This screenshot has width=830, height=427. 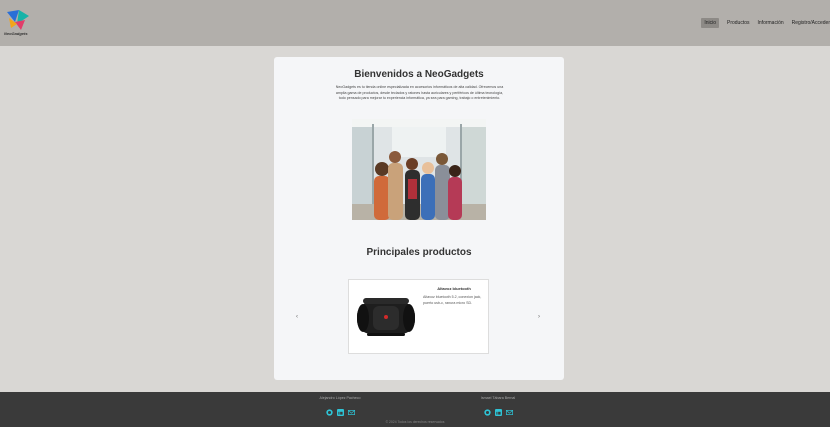 I want to click on author-name: Alejandro López Pacheco, so click(x=340, y=398).